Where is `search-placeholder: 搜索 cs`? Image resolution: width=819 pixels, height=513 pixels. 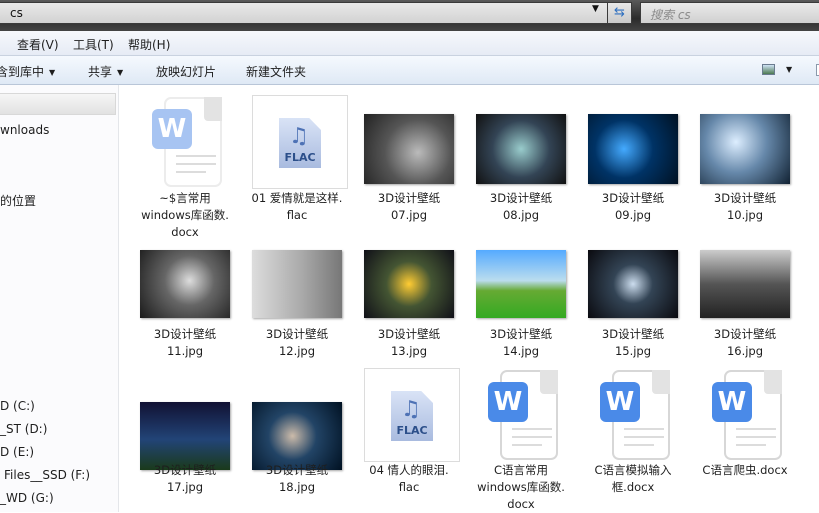 search-placeholder: 搜索 cs is located at coordinates (670, 15).